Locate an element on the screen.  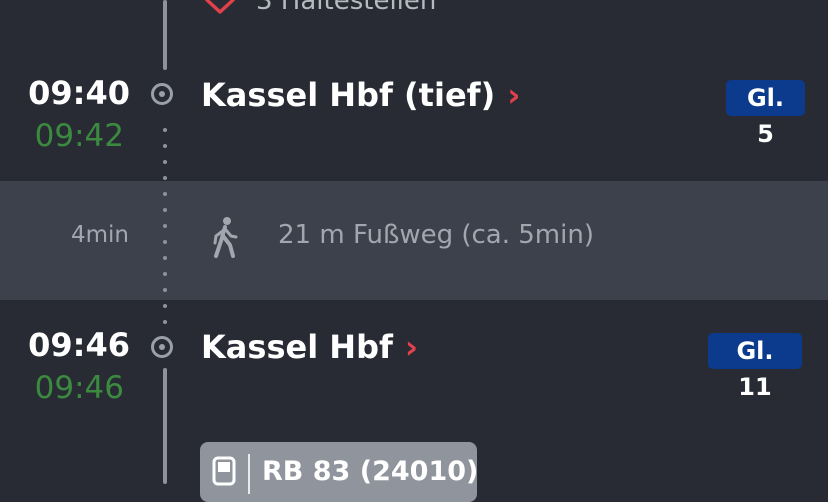
departure-station-name: Kassel Hbf is located at coordinates (297, 347).